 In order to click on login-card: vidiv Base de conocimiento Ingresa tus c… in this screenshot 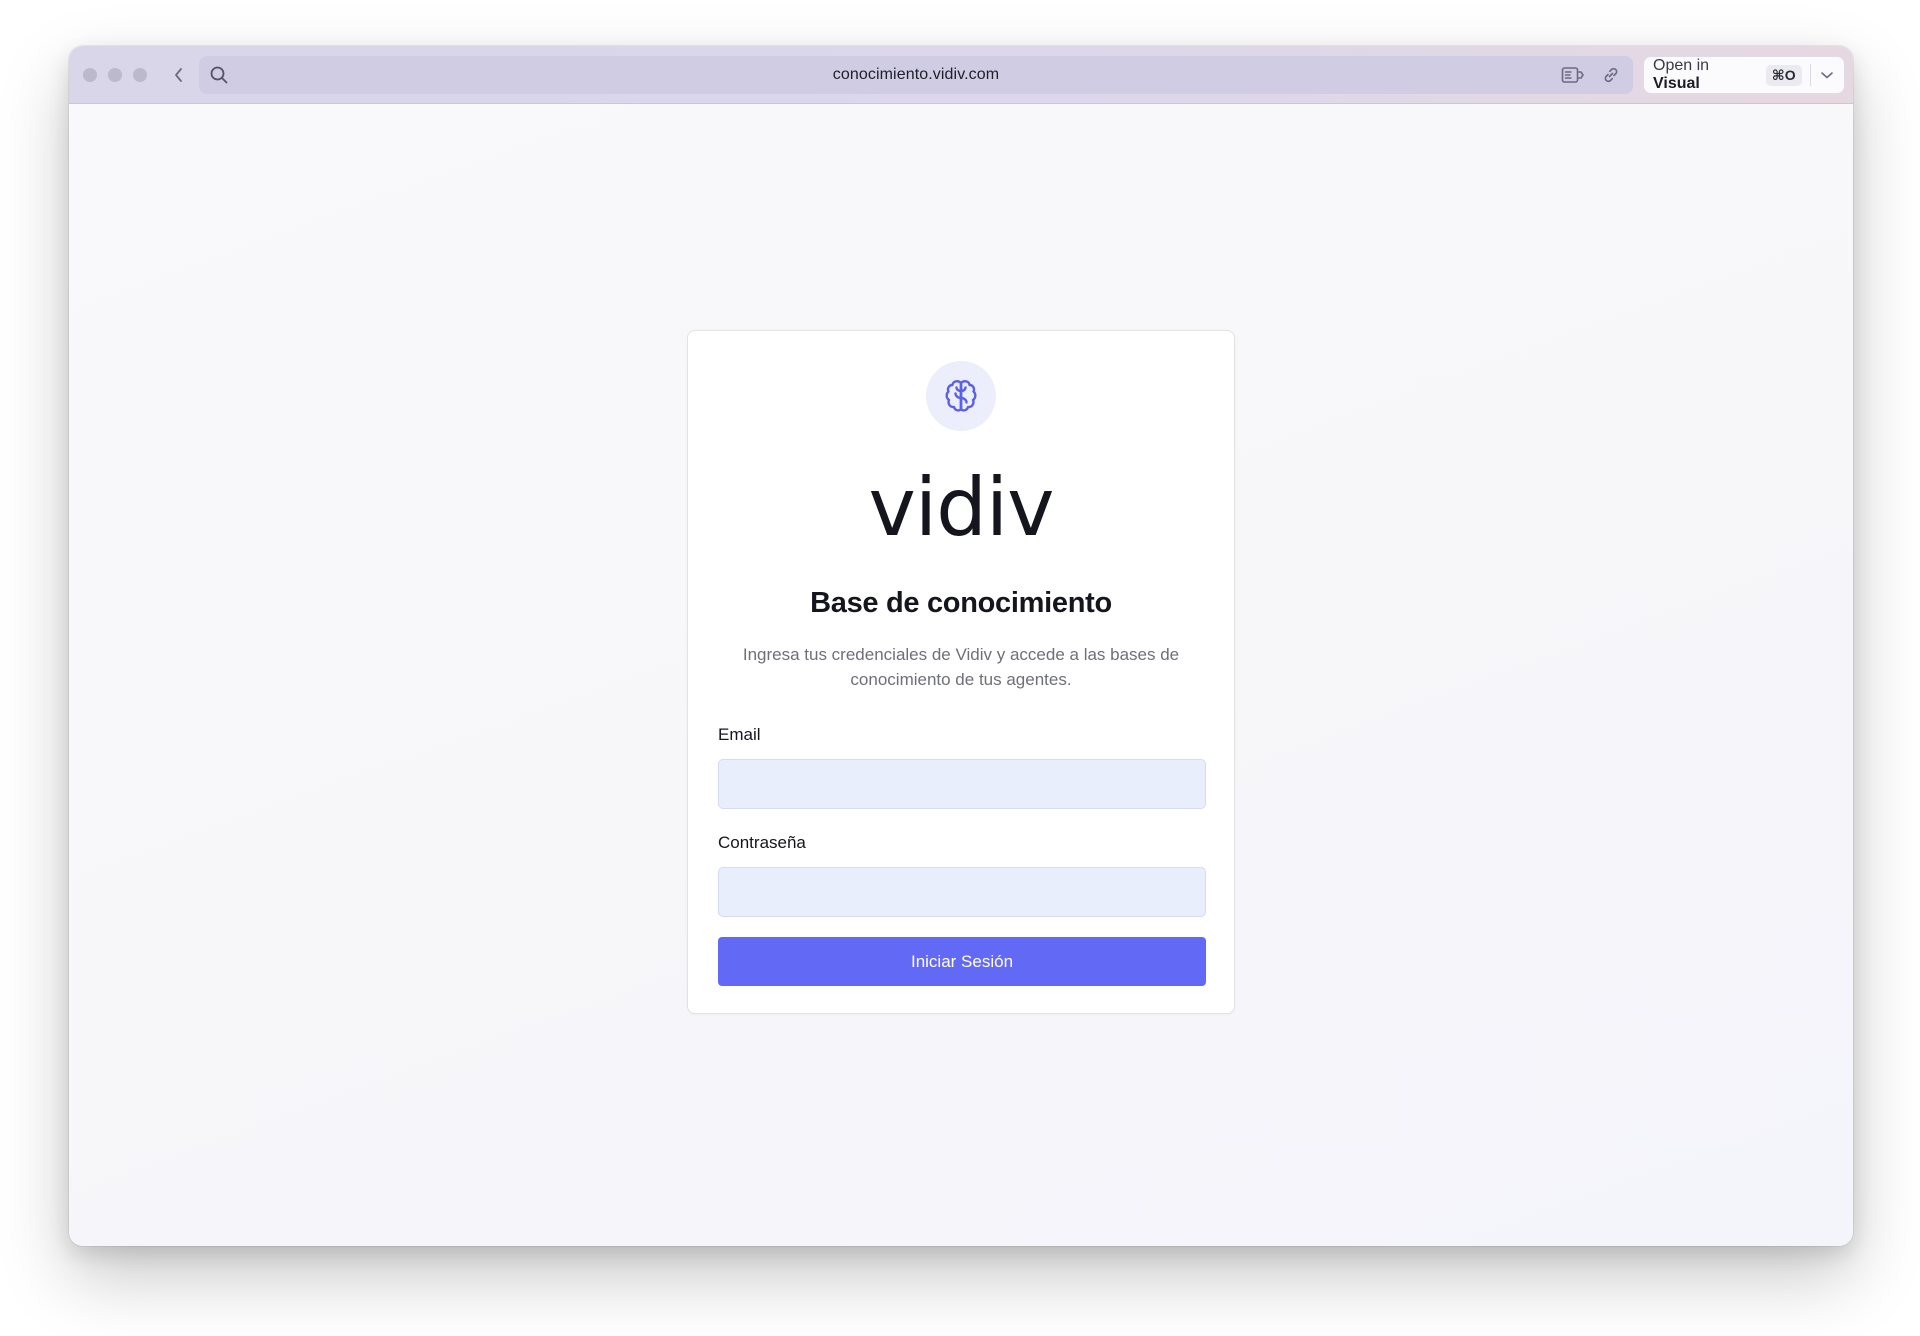, I will do `click(961, 672)`.